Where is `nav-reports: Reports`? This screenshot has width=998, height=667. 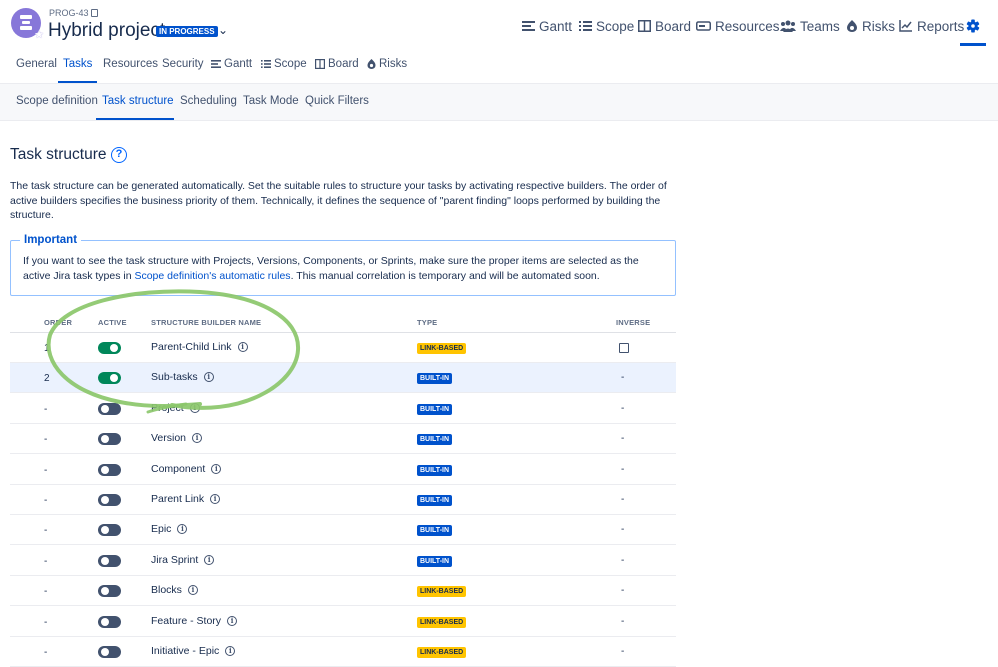 nav-reports: Reports is located at coordinates (931, 26).